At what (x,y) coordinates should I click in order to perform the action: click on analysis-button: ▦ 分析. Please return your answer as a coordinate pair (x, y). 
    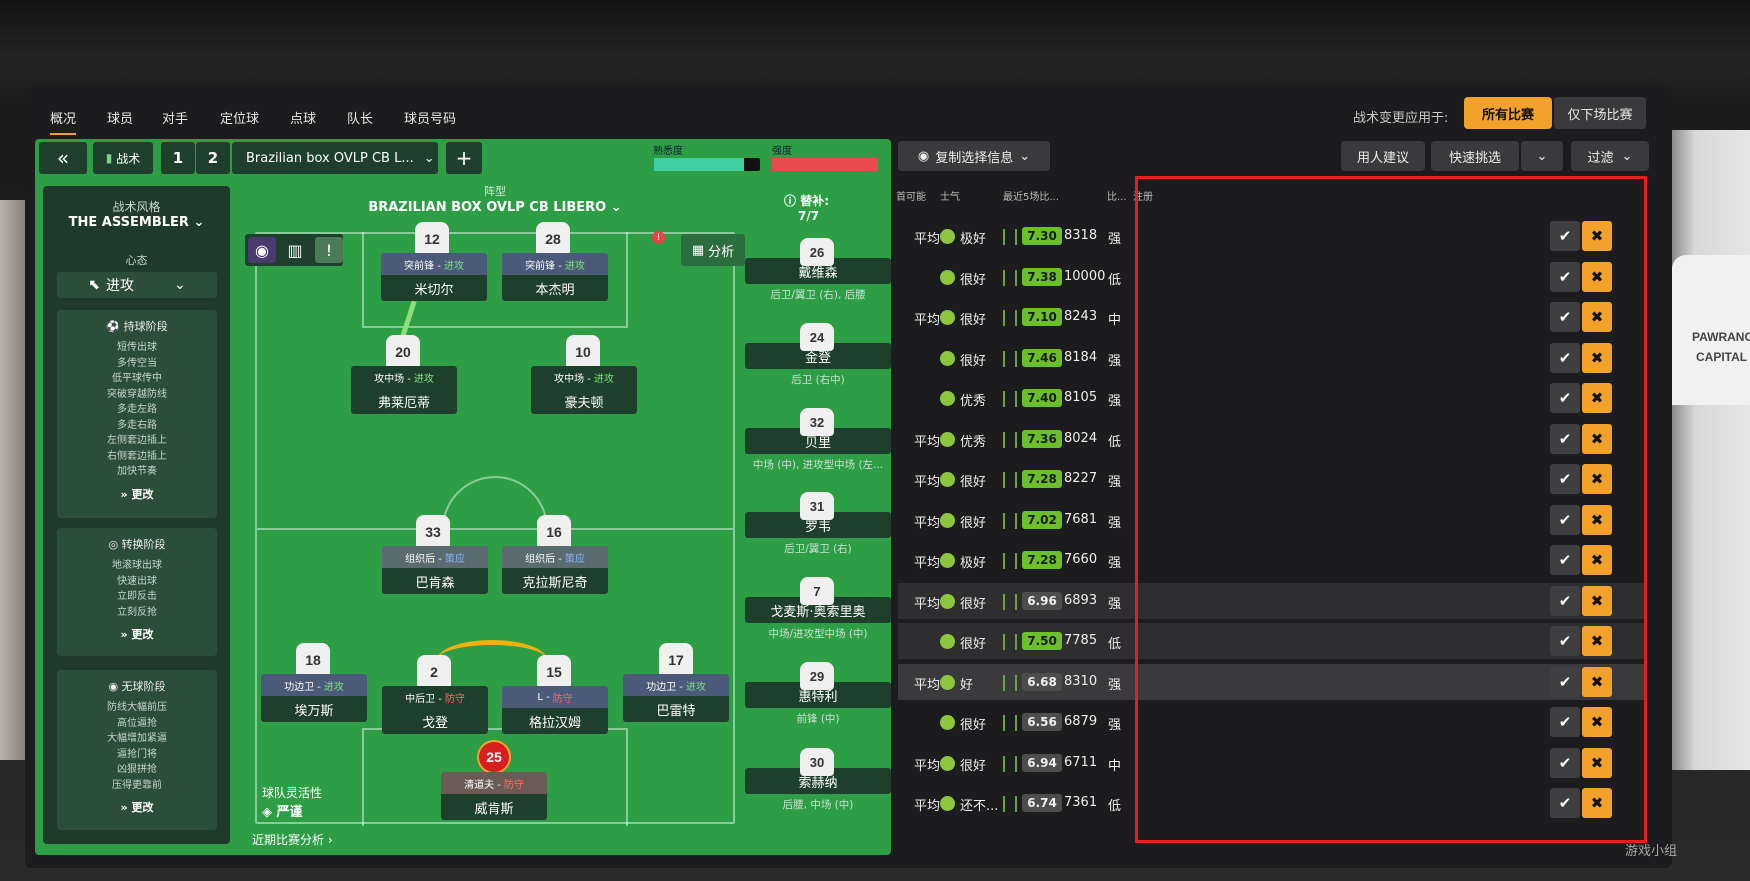
    Looking at the image, I should click on (713, 250).